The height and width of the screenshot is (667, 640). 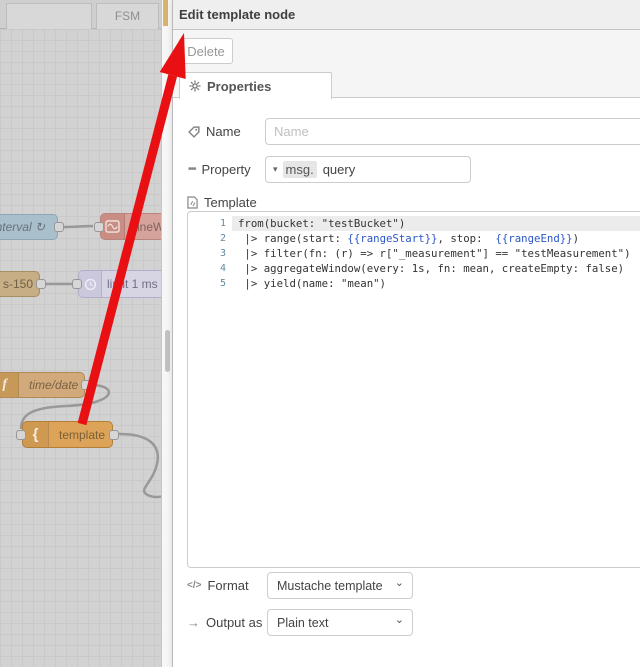 I want to click on tray-toolbar: Delete, so click(x=406, y=50).